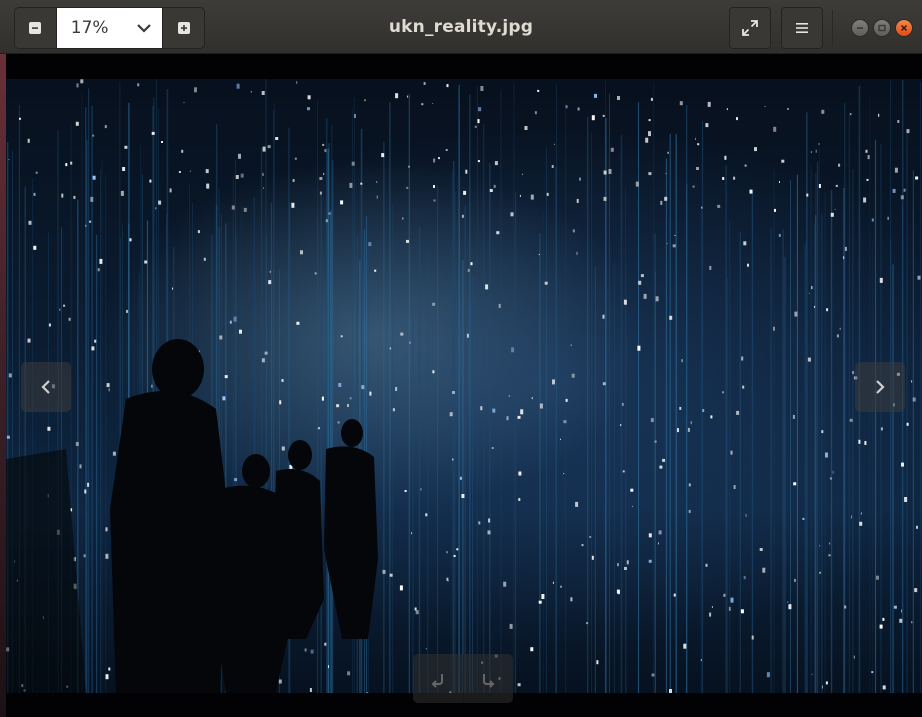  I want to click on chevron-right-icon, so click(880, 387).